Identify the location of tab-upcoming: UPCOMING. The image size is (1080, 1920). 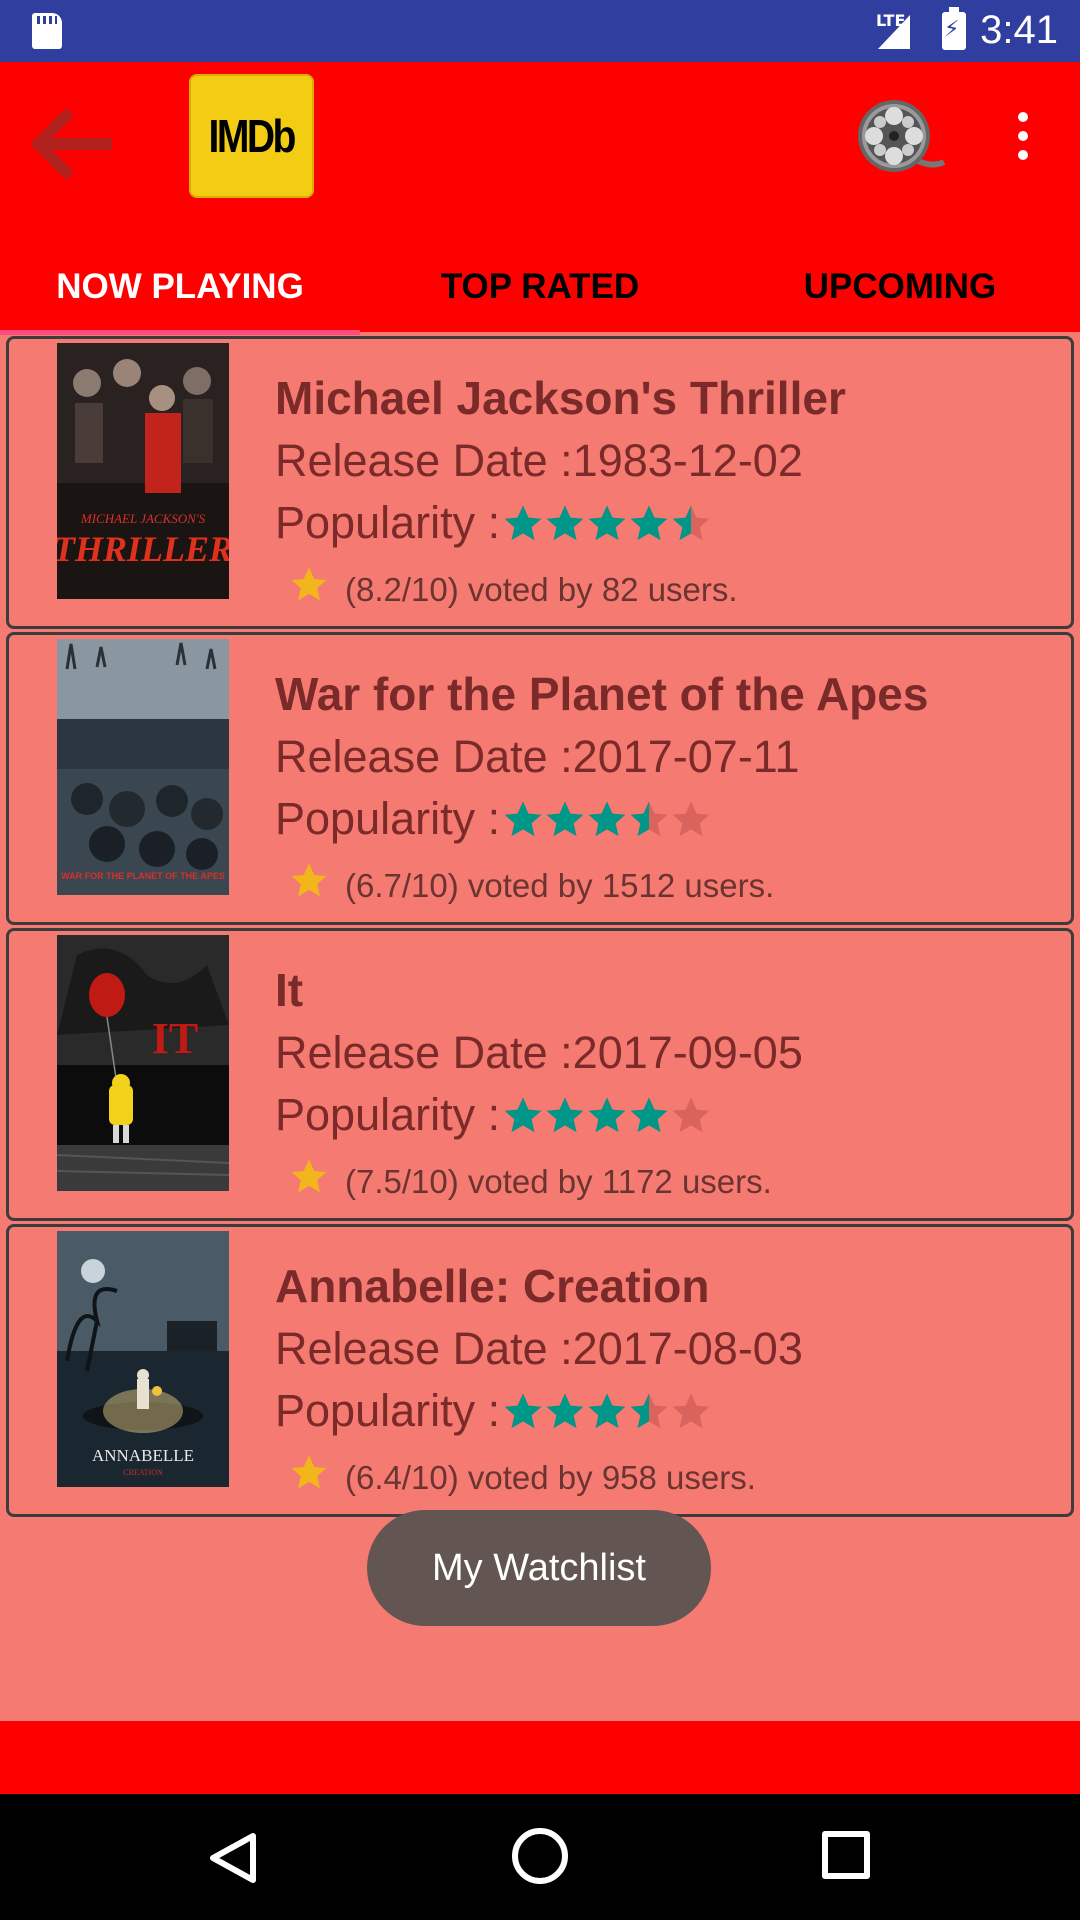
(900, 287).